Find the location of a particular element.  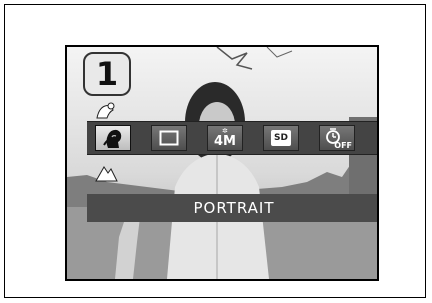

landscape-mode-icon is located at coordinates (106, 172).